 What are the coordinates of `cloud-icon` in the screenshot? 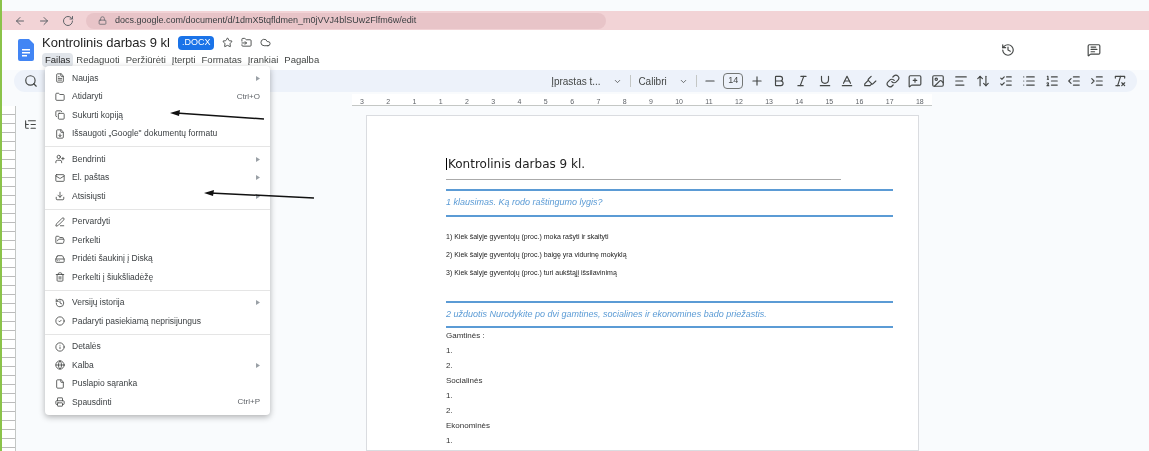 It's located at (266, 43).